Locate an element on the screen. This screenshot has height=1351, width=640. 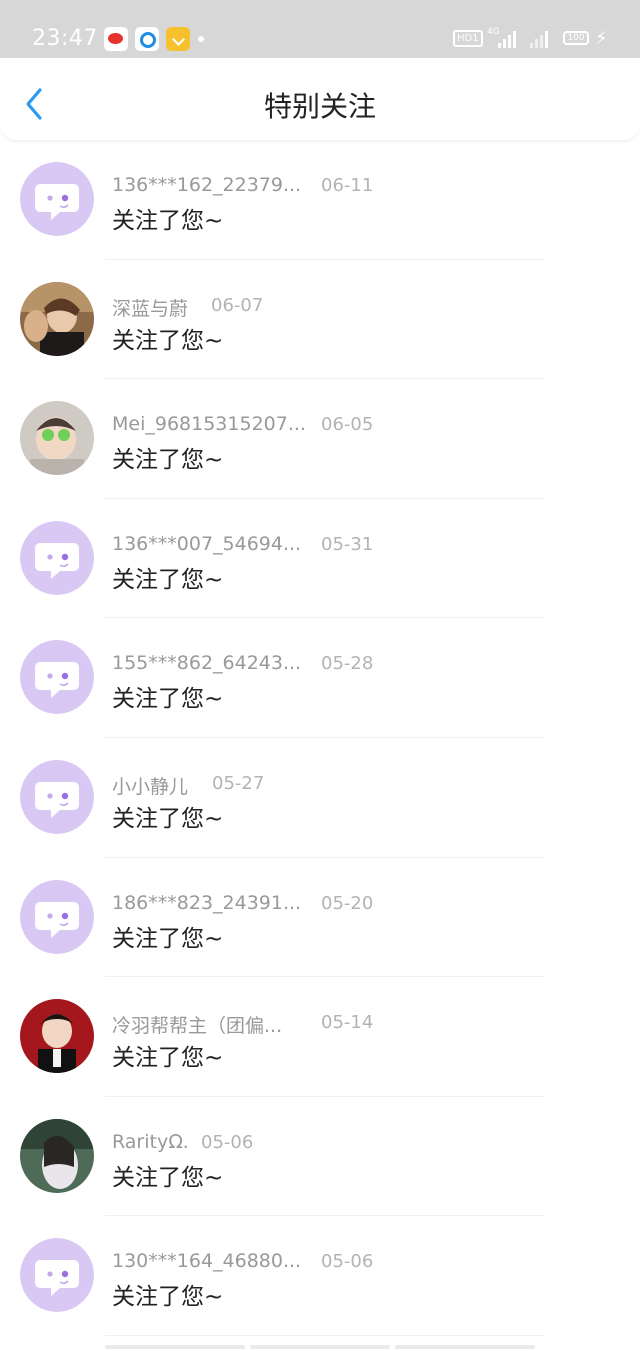
header-bar: 特别关注 is located at coordinates (320, 99).